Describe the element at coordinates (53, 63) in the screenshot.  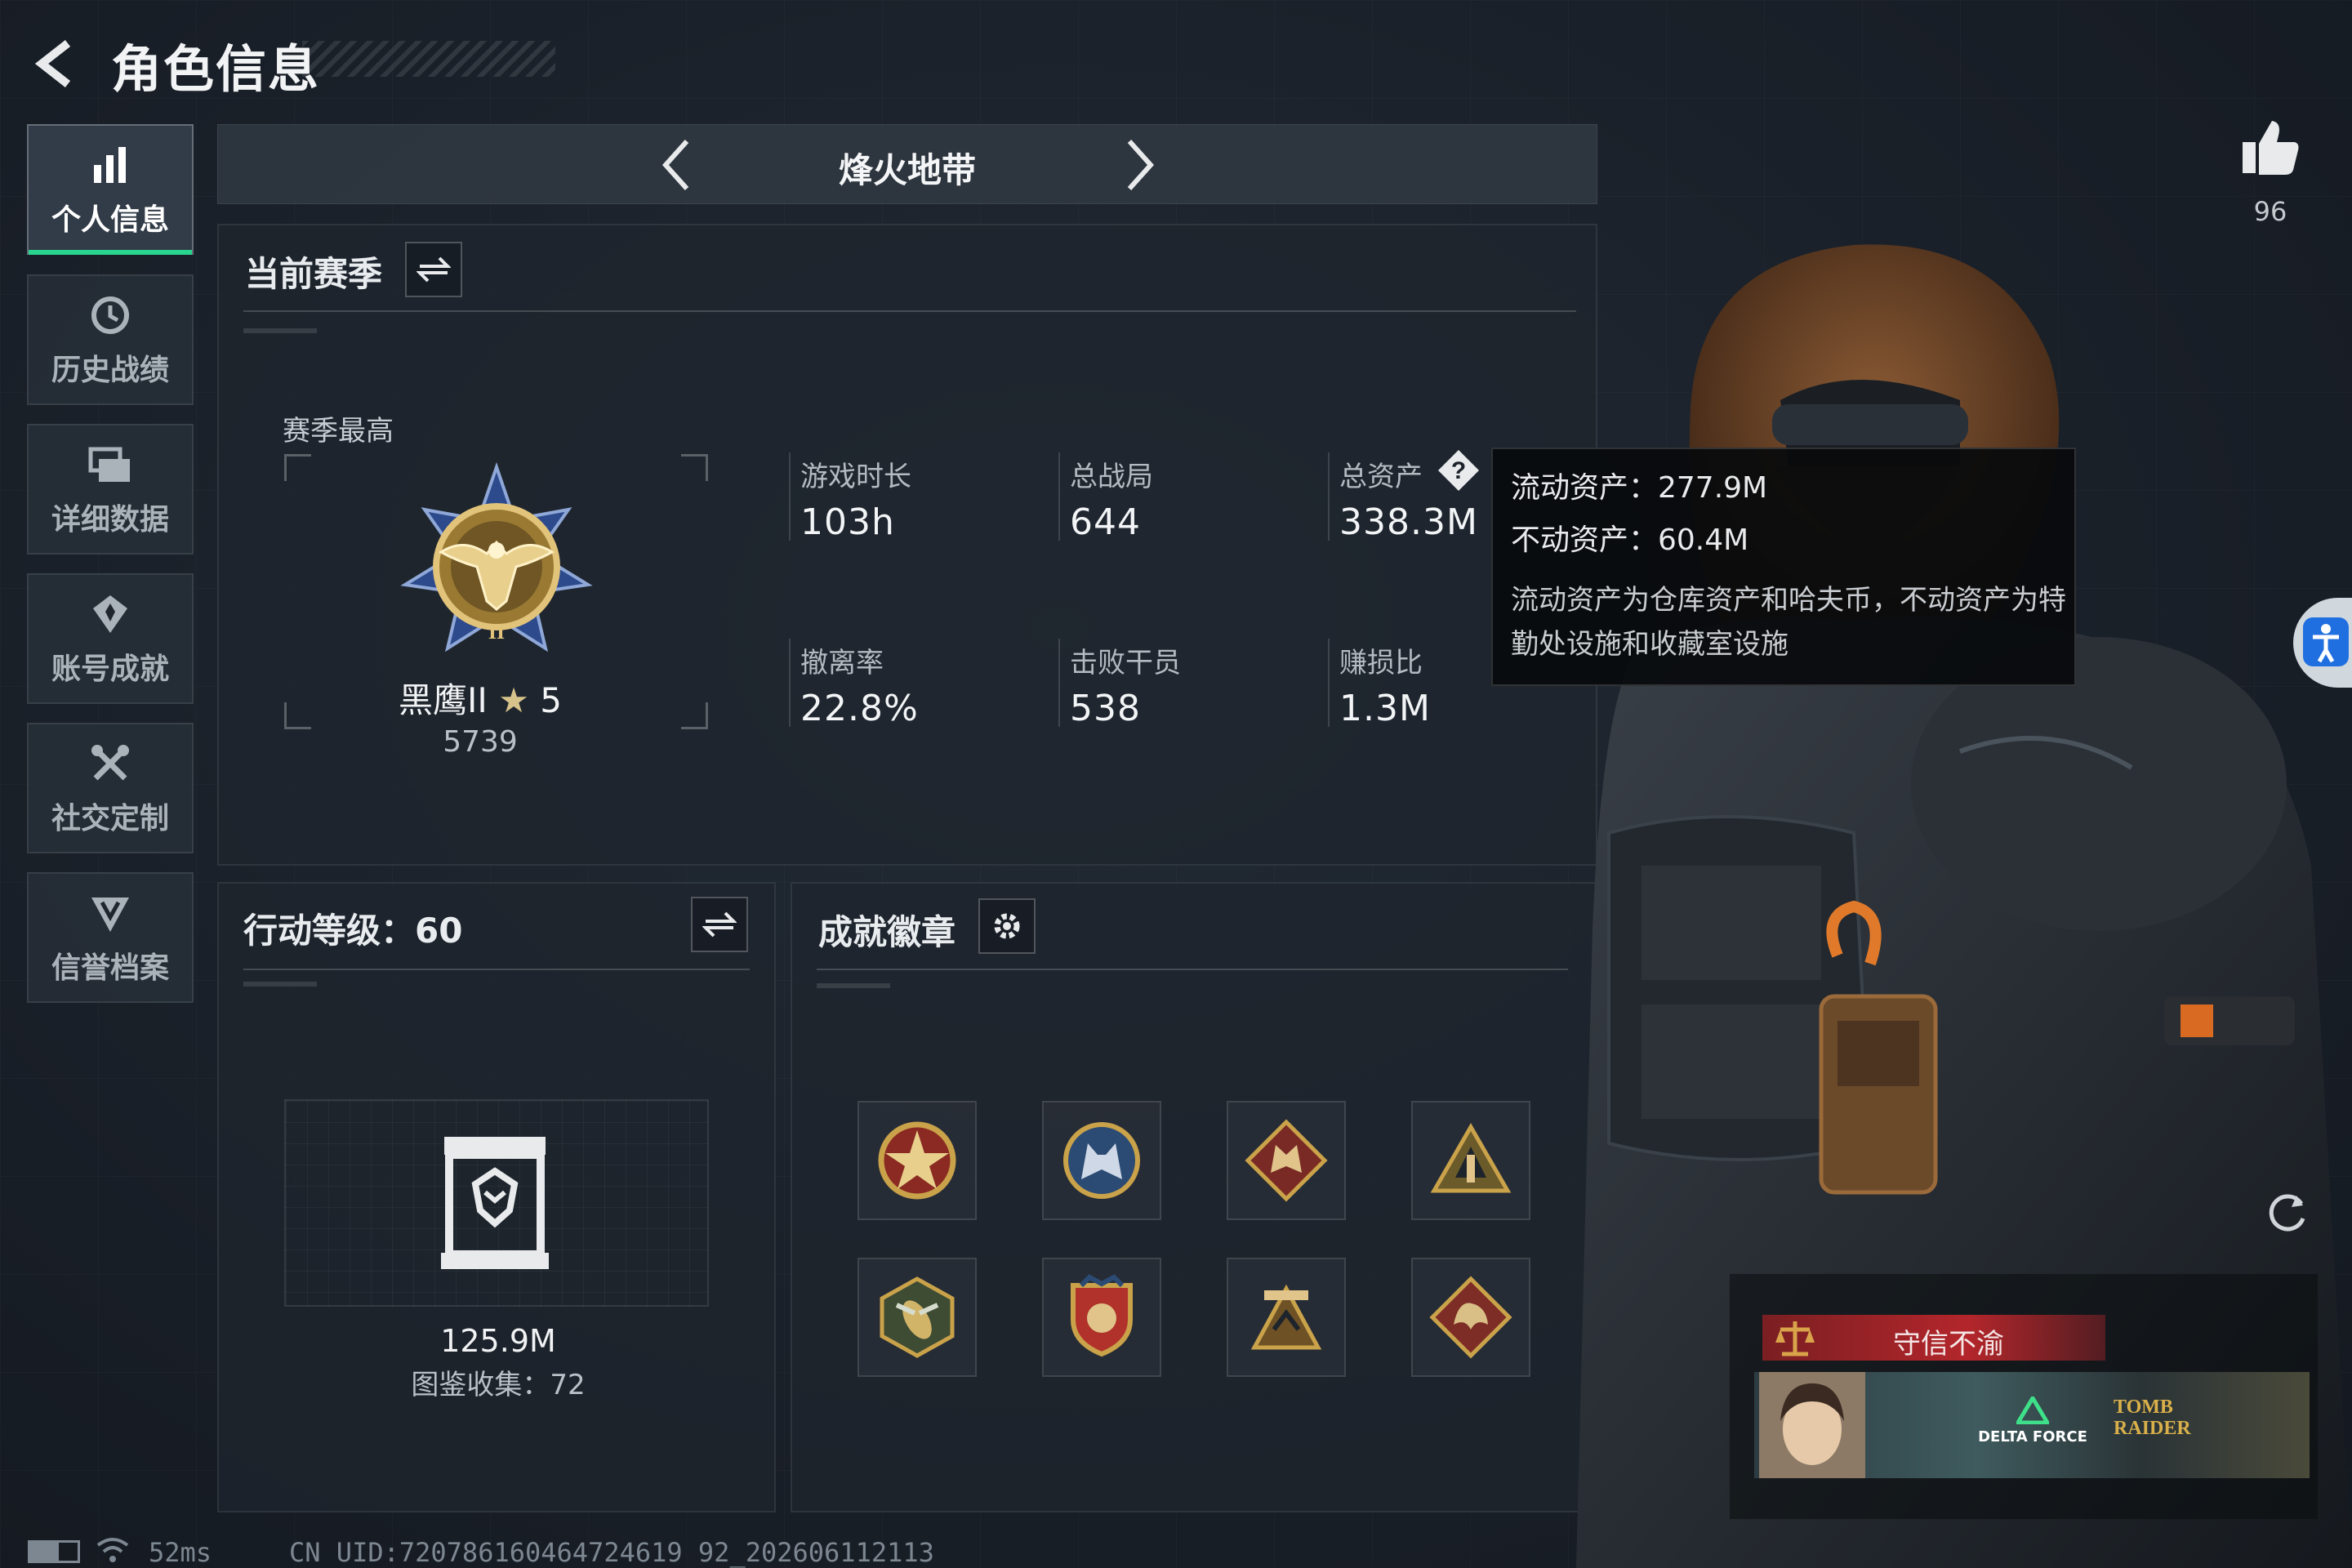
I see `back-arrow-icon` at that location.